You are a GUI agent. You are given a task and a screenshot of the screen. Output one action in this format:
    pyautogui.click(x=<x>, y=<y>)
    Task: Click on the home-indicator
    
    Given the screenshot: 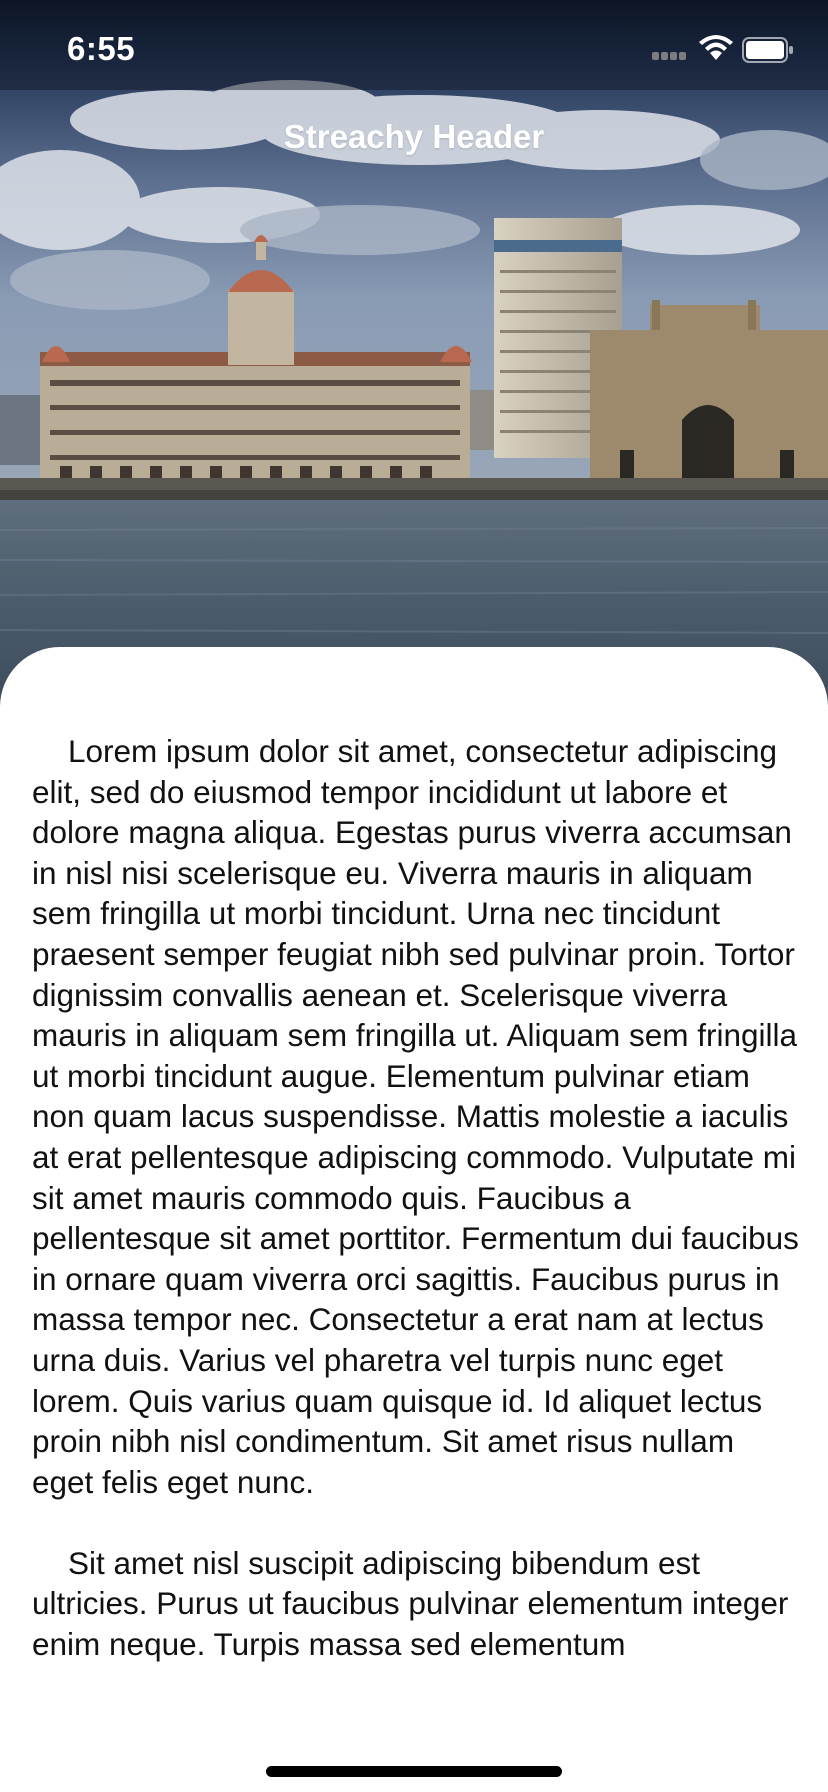 What is the action you would take?
    pyautogui.click(x=414, y=1771)
    